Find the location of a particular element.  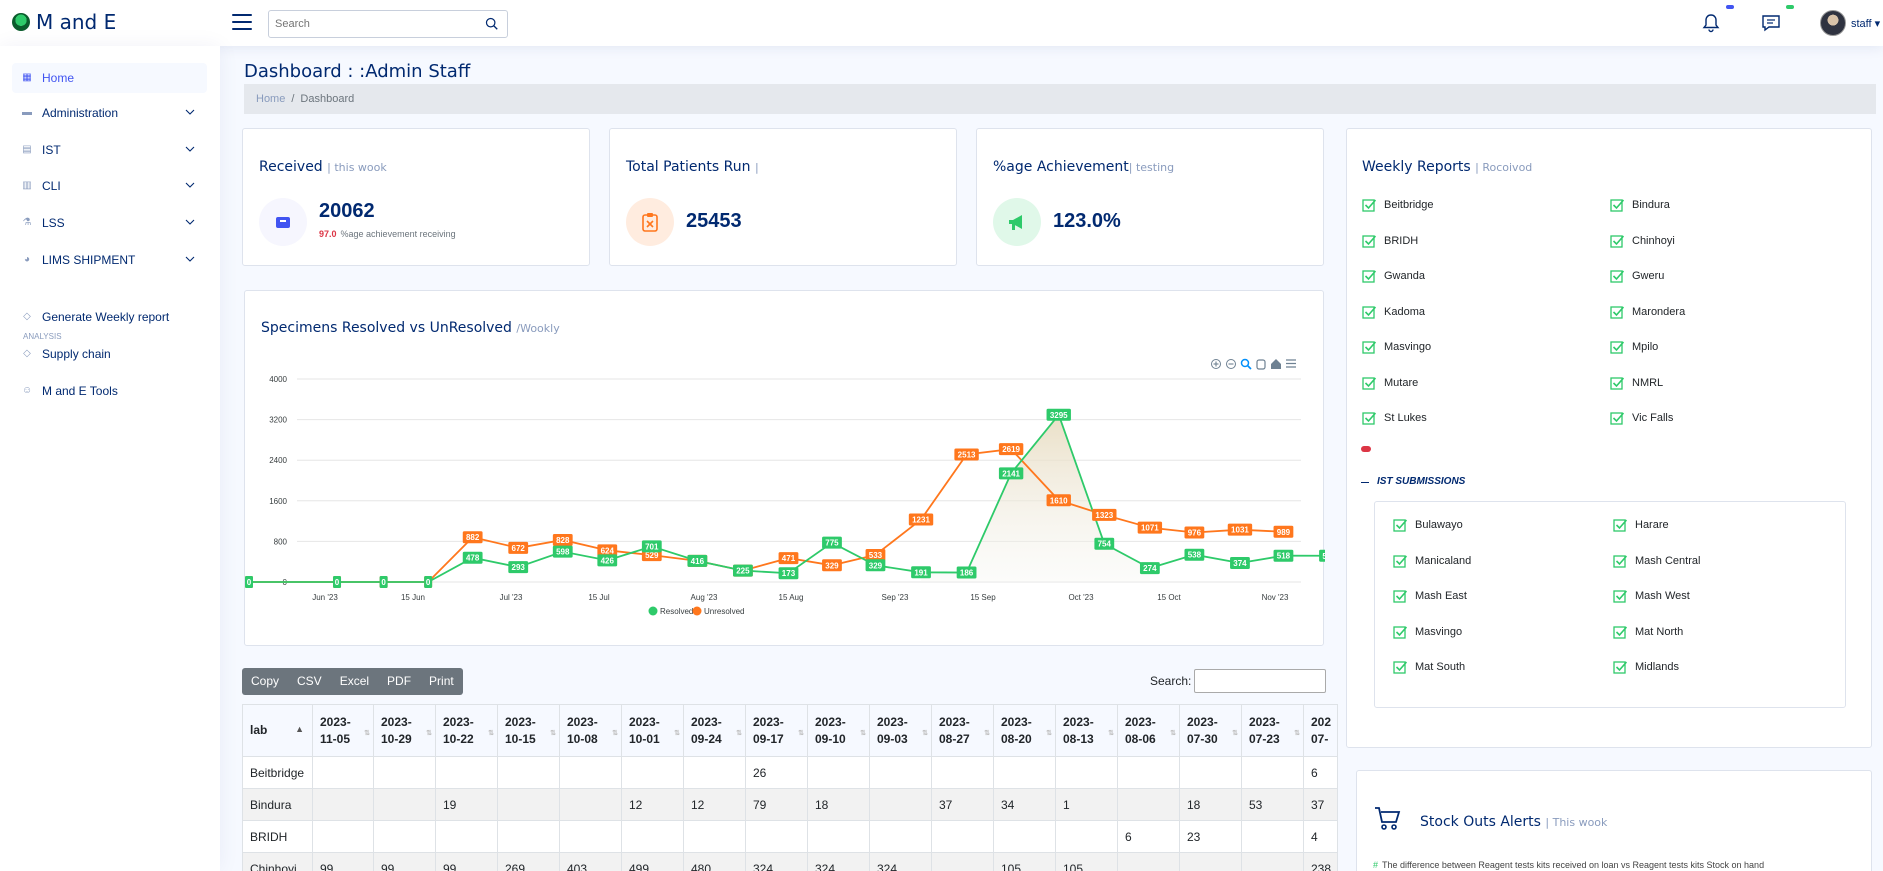

sidebar-item-supply-chain: ◇ Supply chain is located at coordinates (109, 354).